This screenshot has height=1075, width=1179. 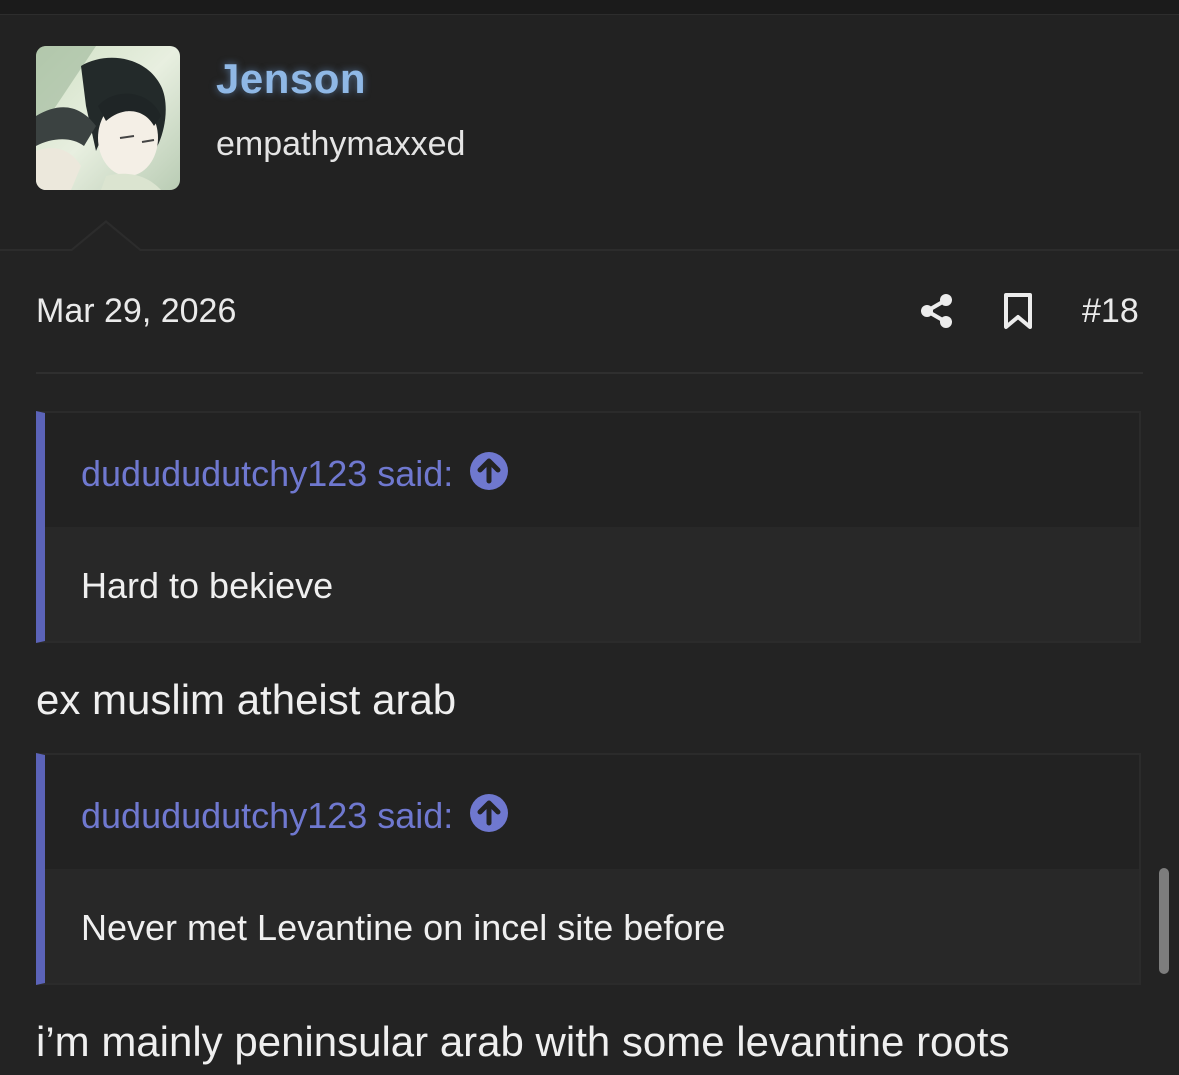 I want to click on quote-body: Hard to bekieve, so click(x=592, y=584).